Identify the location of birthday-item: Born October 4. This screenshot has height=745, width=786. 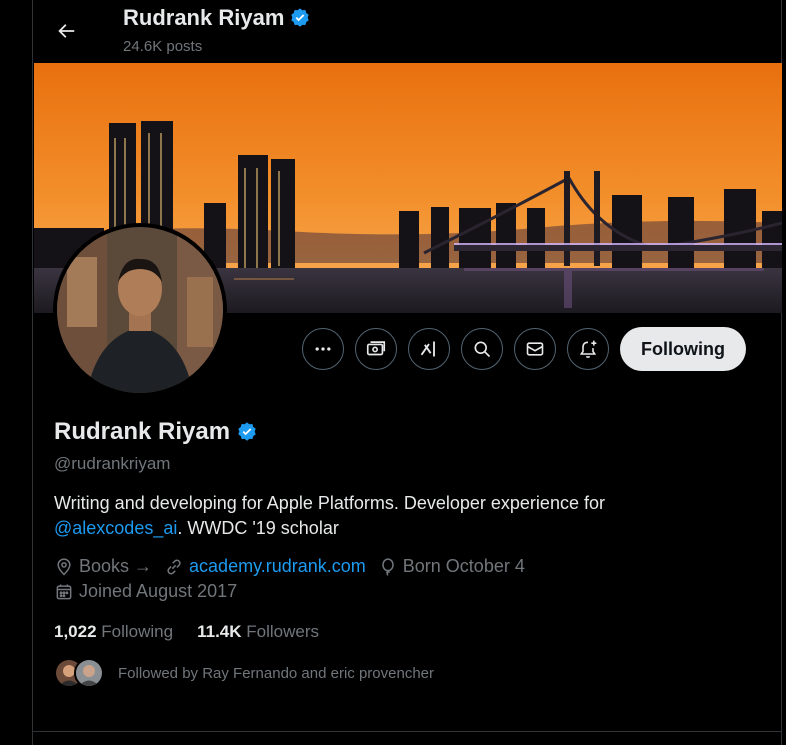
(451, 566).